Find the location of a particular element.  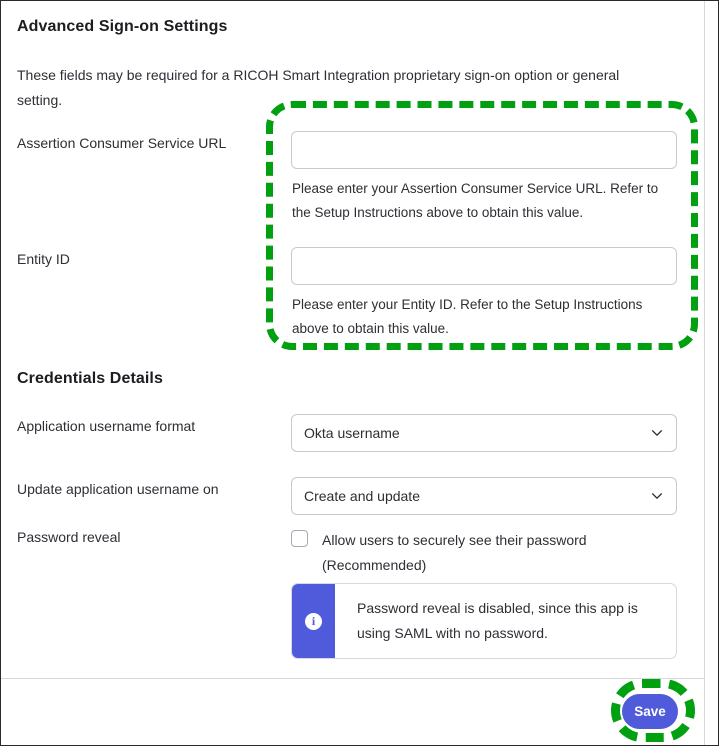

save-button: Save is located at coordinates (650, 711).